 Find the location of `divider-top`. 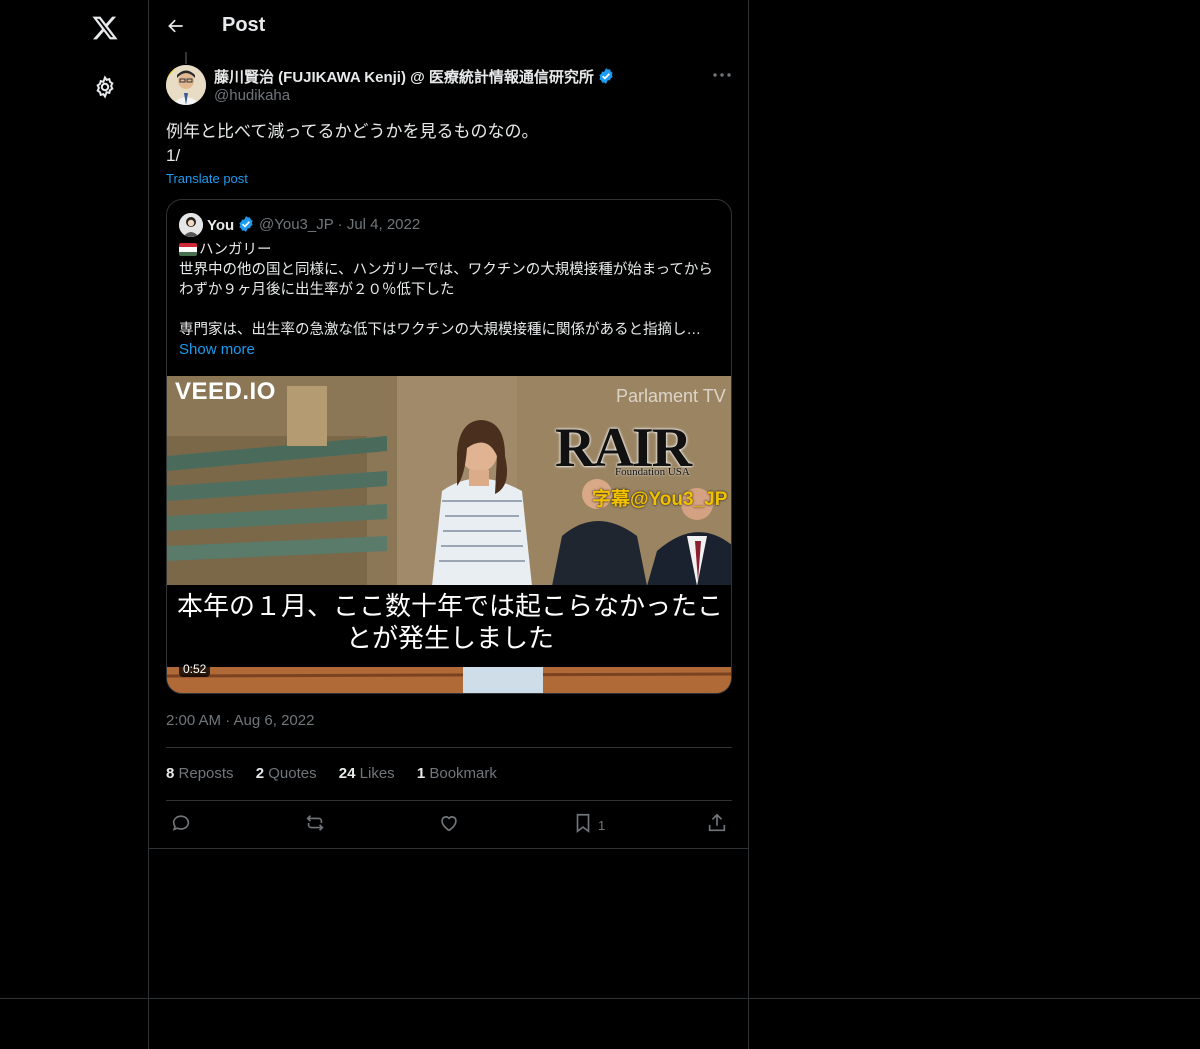

divider-top is located at coordinates (449, 747).